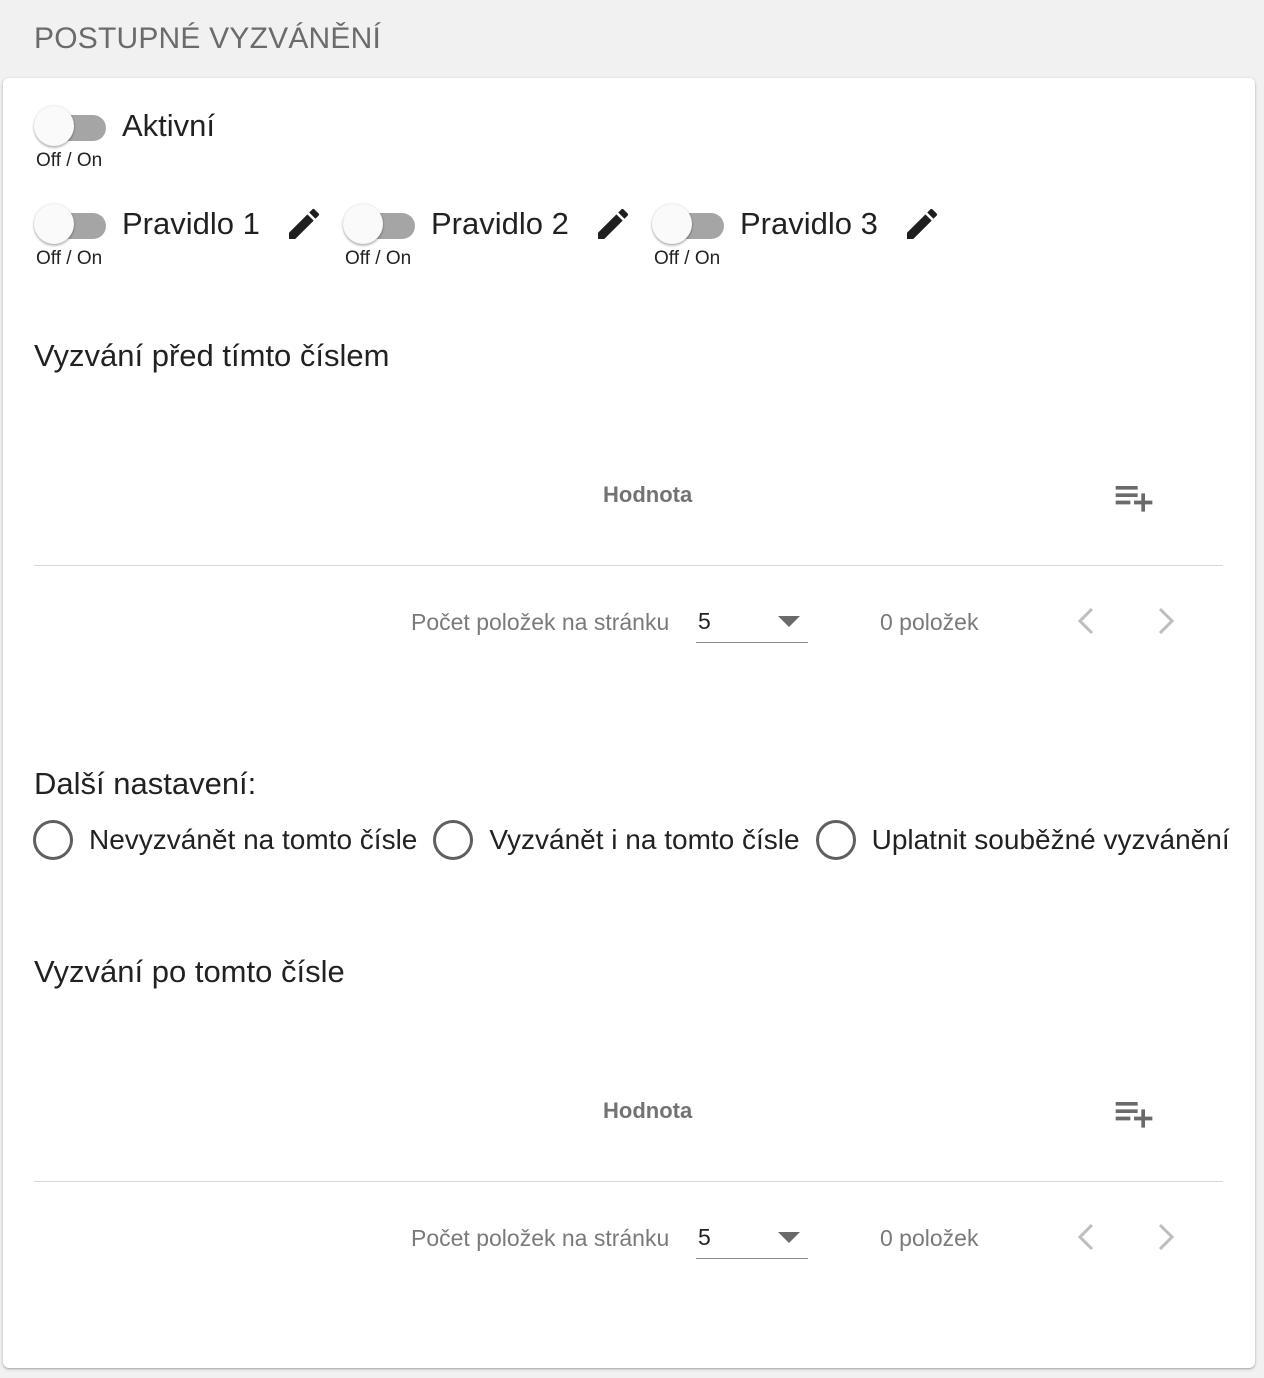  I want to click on before-paginator: Počet položek na stránku 5 0 položek, so click(629, 625).